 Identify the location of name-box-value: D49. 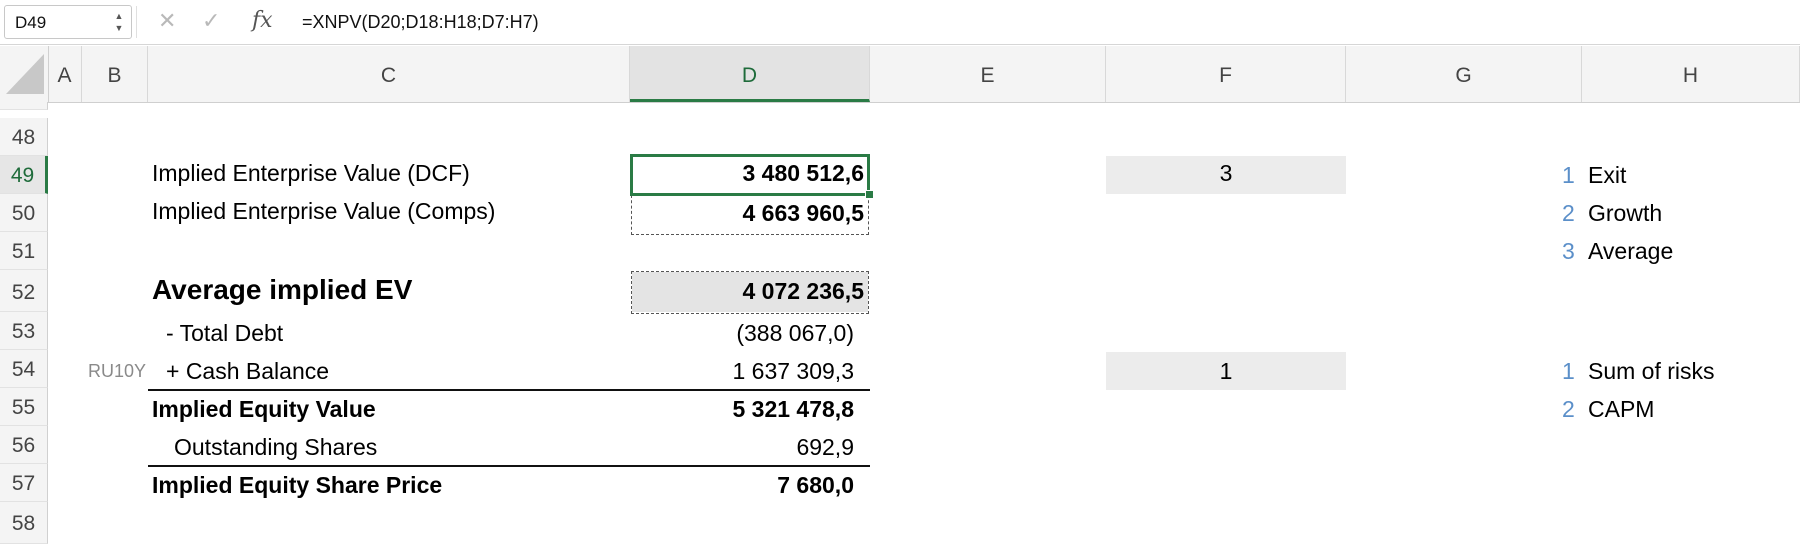
(31, 22).